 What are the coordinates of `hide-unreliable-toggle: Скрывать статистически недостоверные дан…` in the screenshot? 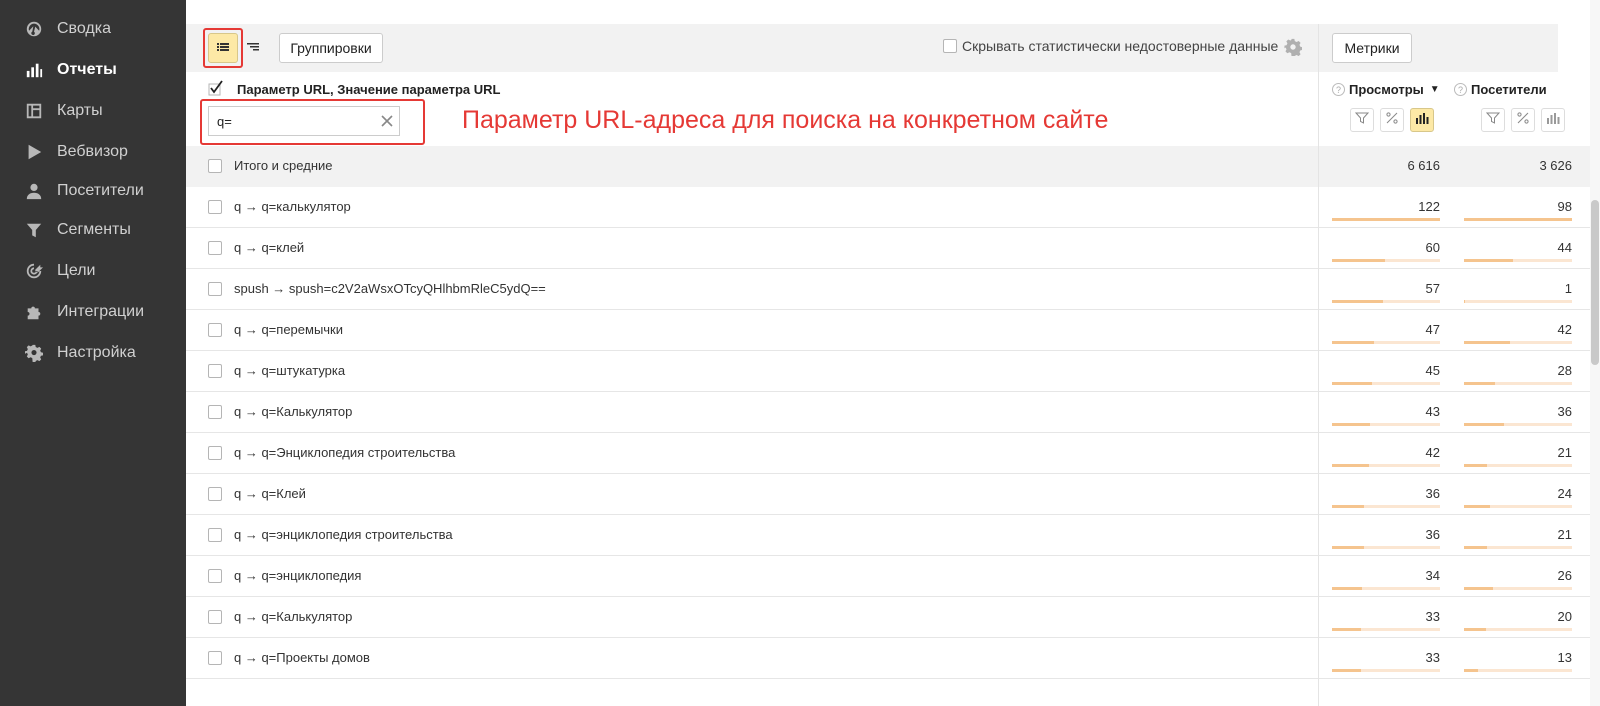 It's located at (1110, 46).